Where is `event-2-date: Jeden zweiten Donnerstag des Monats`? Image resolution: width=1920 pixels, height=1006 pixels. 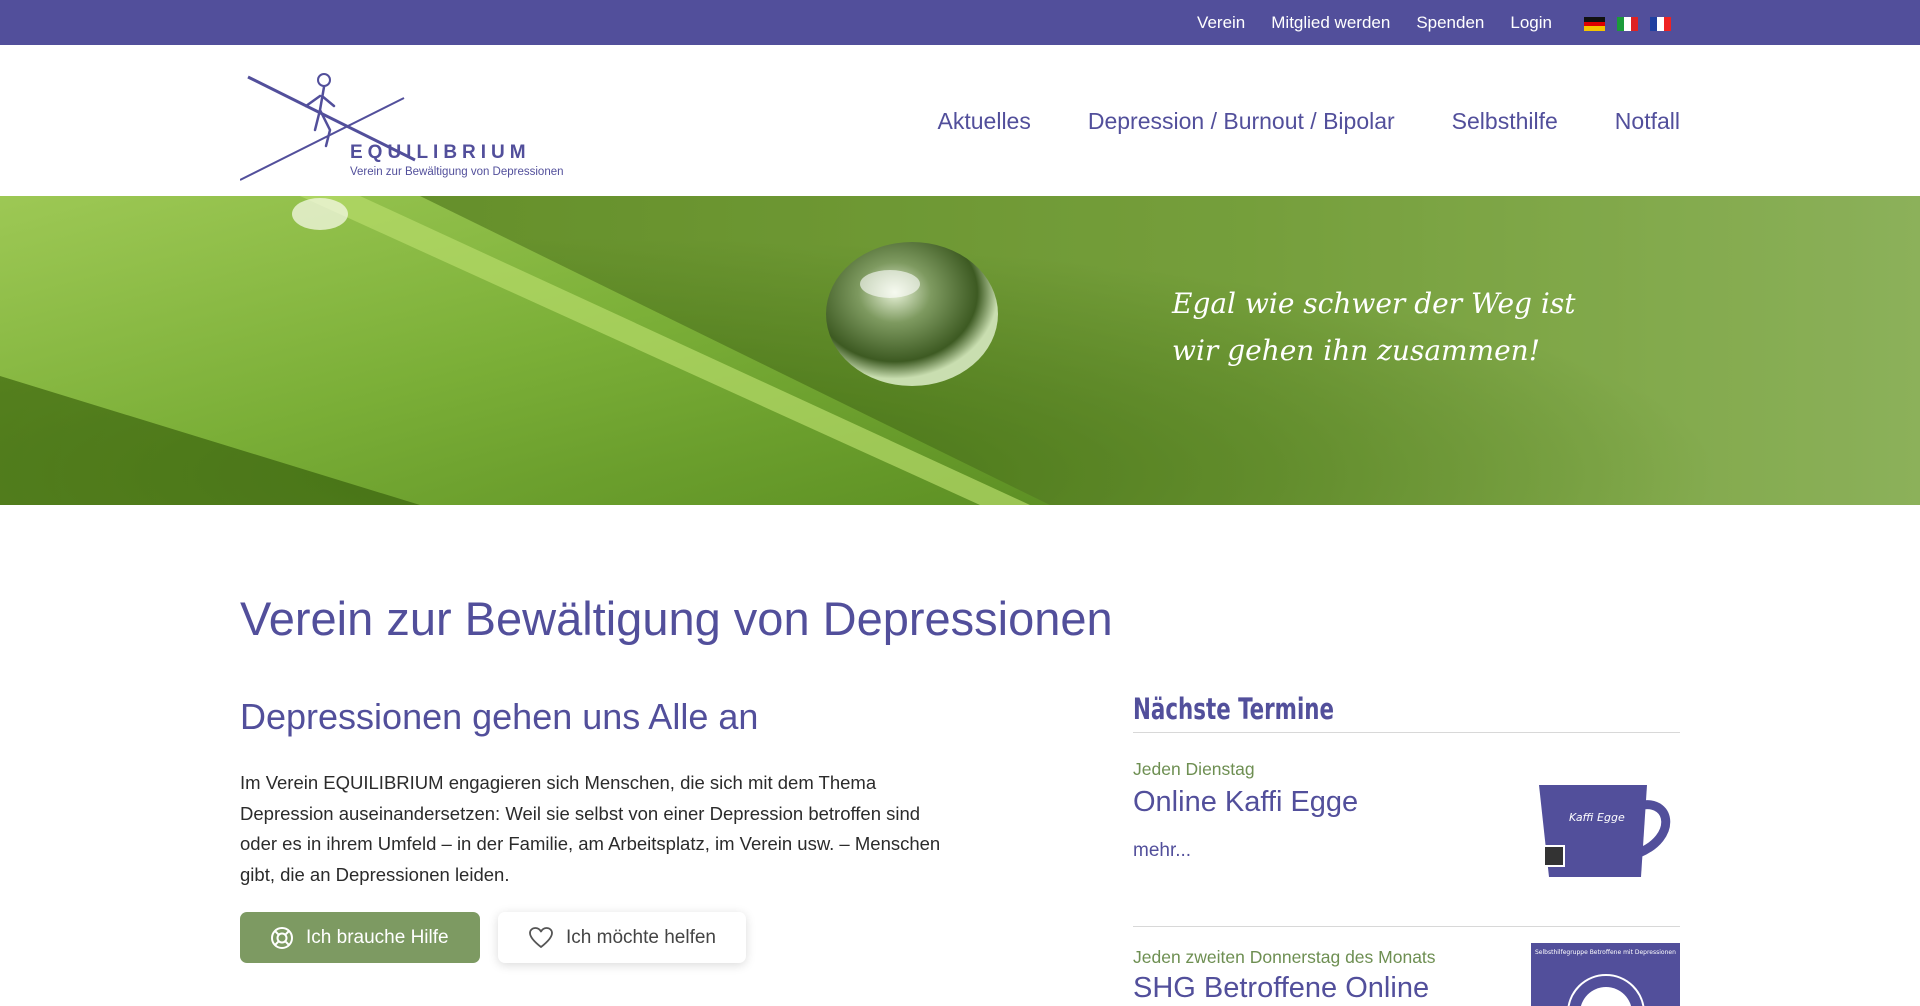
event-2-date: Jeden zweiten Donnerstag des Monats is located at coordinates (1284, 957).